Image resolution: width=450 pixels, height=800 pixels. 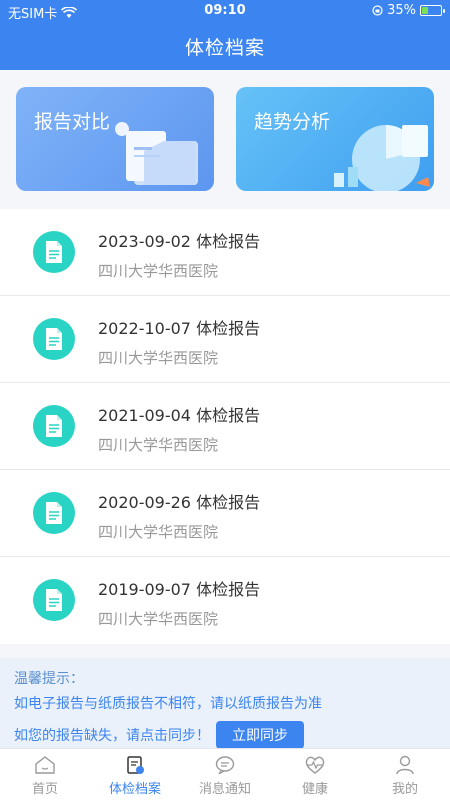 I want to click on archive-icon, so click(x=135, y=765).